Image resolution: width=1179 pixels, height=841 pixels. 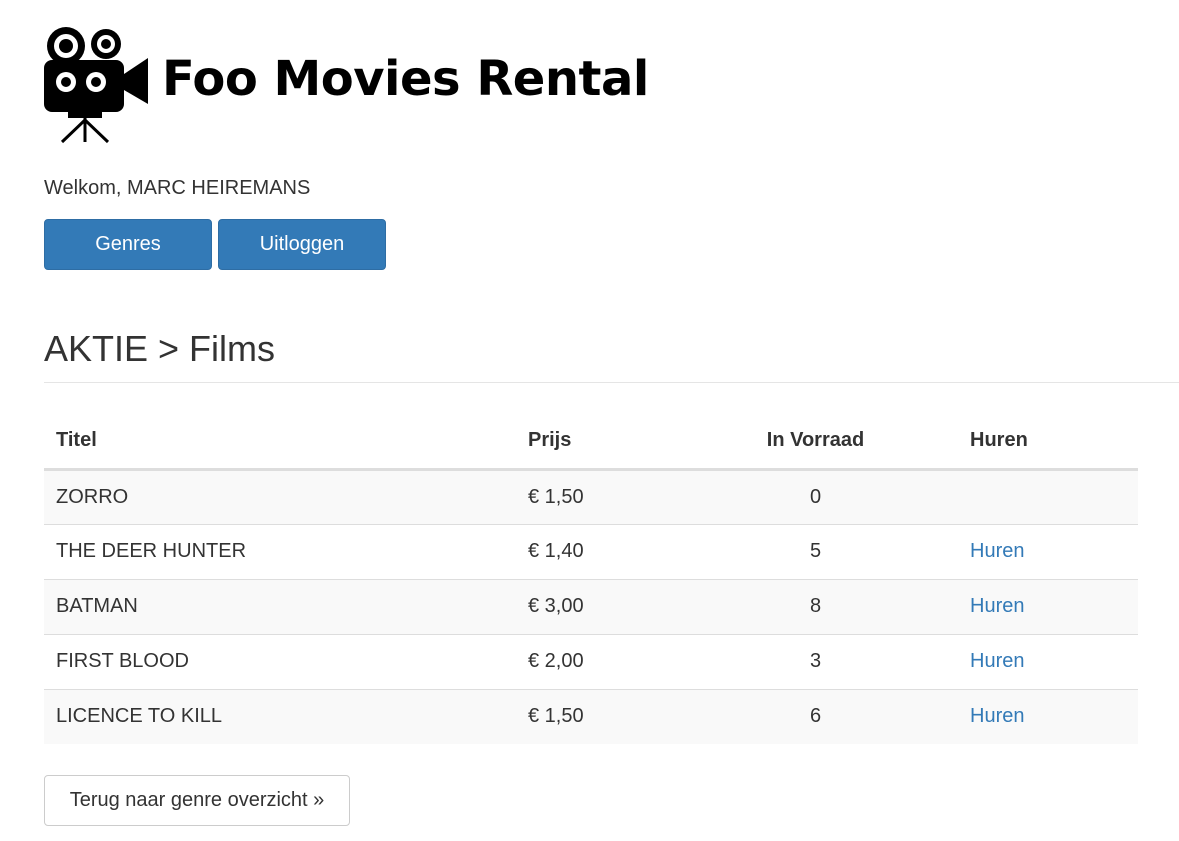 What do you see at coordinates (280, 551) in the screenshot?
I see `film-title: THE DEER HUNTER` at bounding box center [280, 551].